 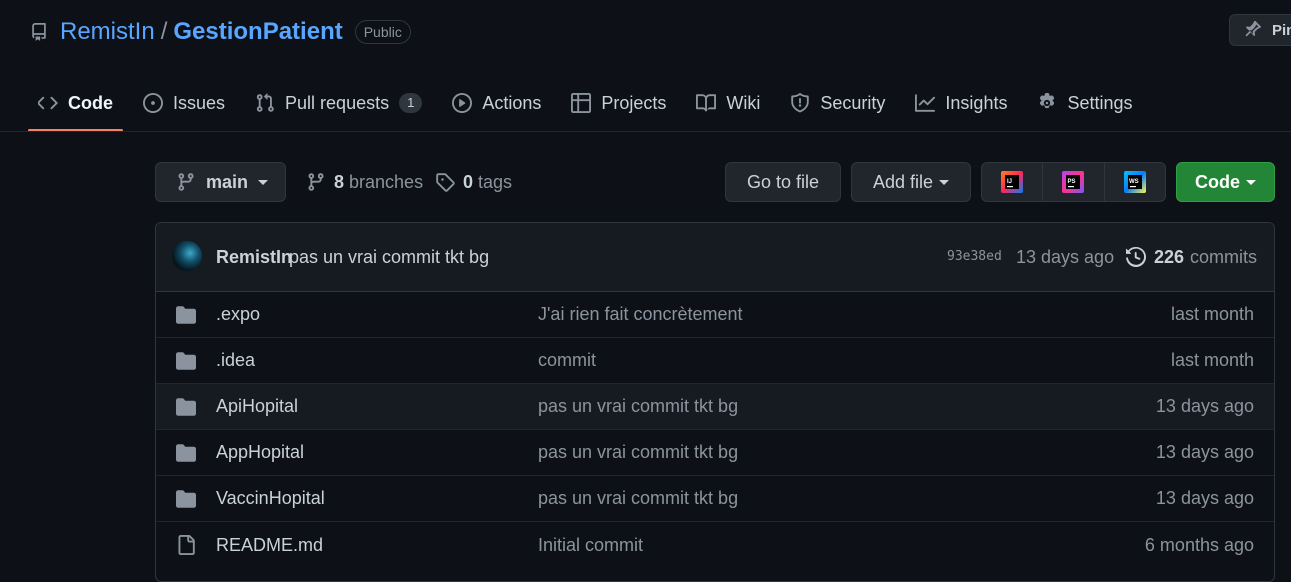 What do you see at coordinates (1199, 544) in the screenshot?
I see `file-age: 6 months ago` at bounding box center [1199, 544].